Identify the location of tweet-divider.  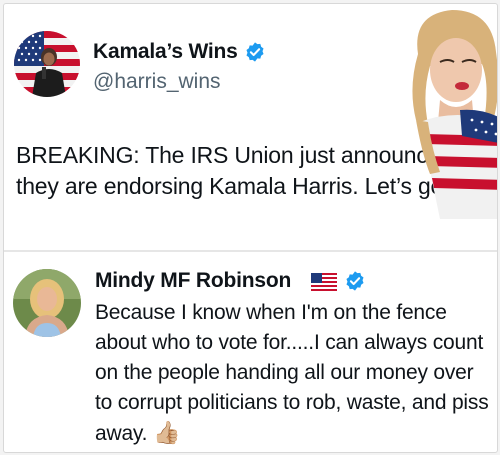
(250, 251).